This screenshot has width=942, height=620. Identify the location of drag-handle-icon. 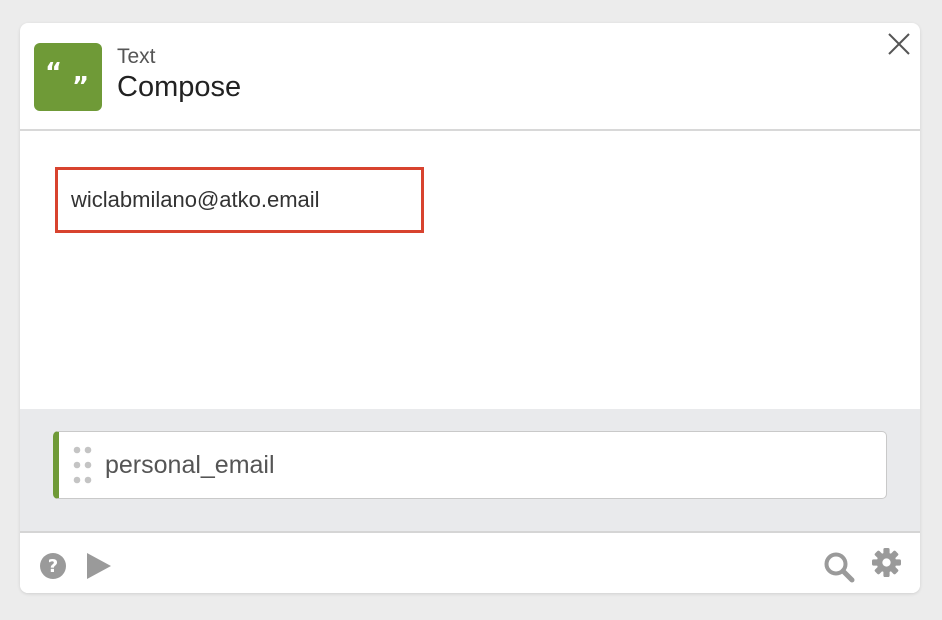
(83, 465).